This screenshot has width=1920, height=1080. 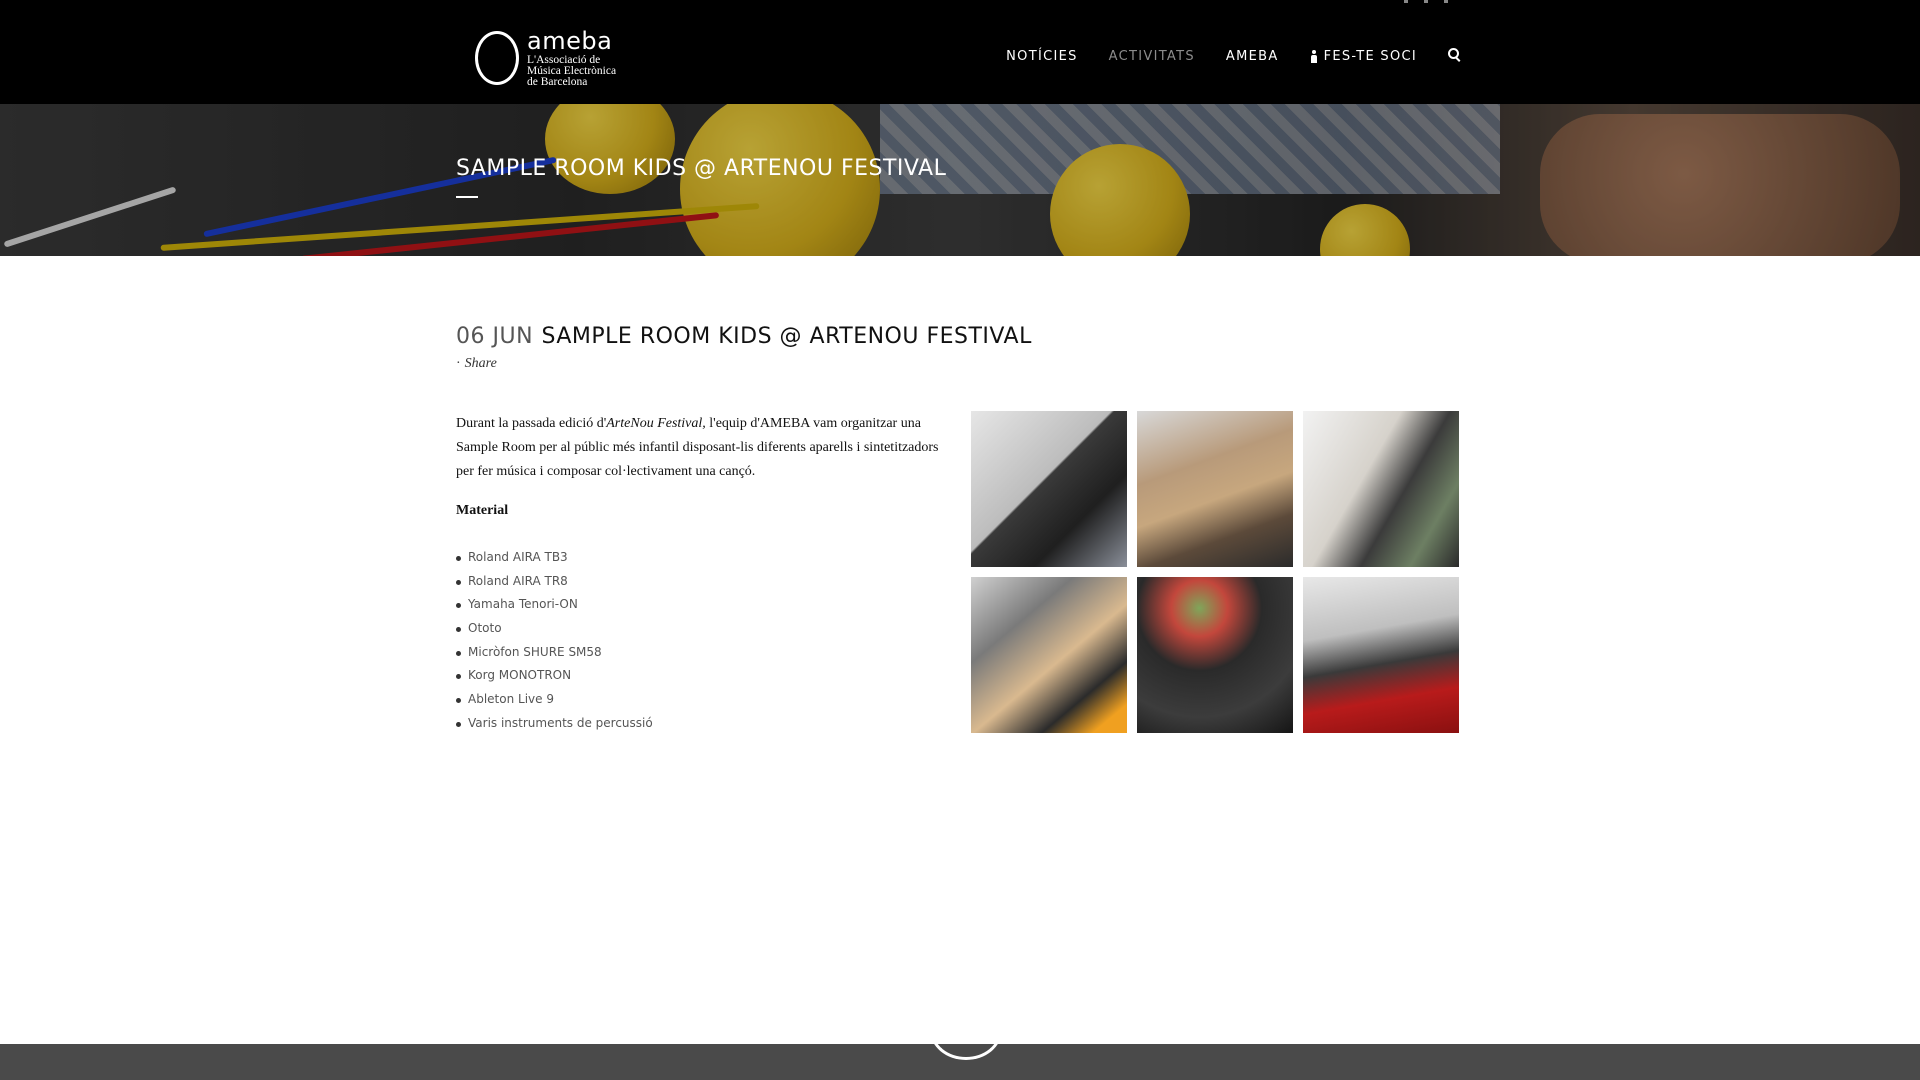 I want to click on hero-title-underline, so click(x=467, y=197).